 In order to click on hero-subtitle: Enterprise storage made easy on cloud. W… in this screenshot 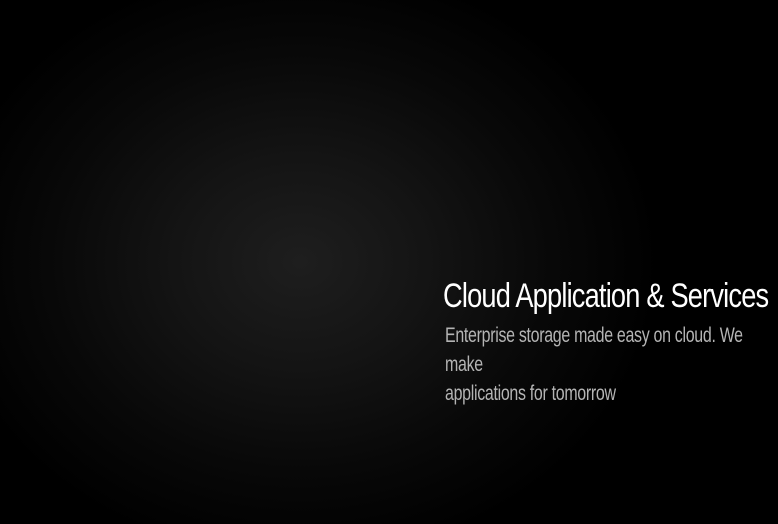, I will do `click(611, 364)`.